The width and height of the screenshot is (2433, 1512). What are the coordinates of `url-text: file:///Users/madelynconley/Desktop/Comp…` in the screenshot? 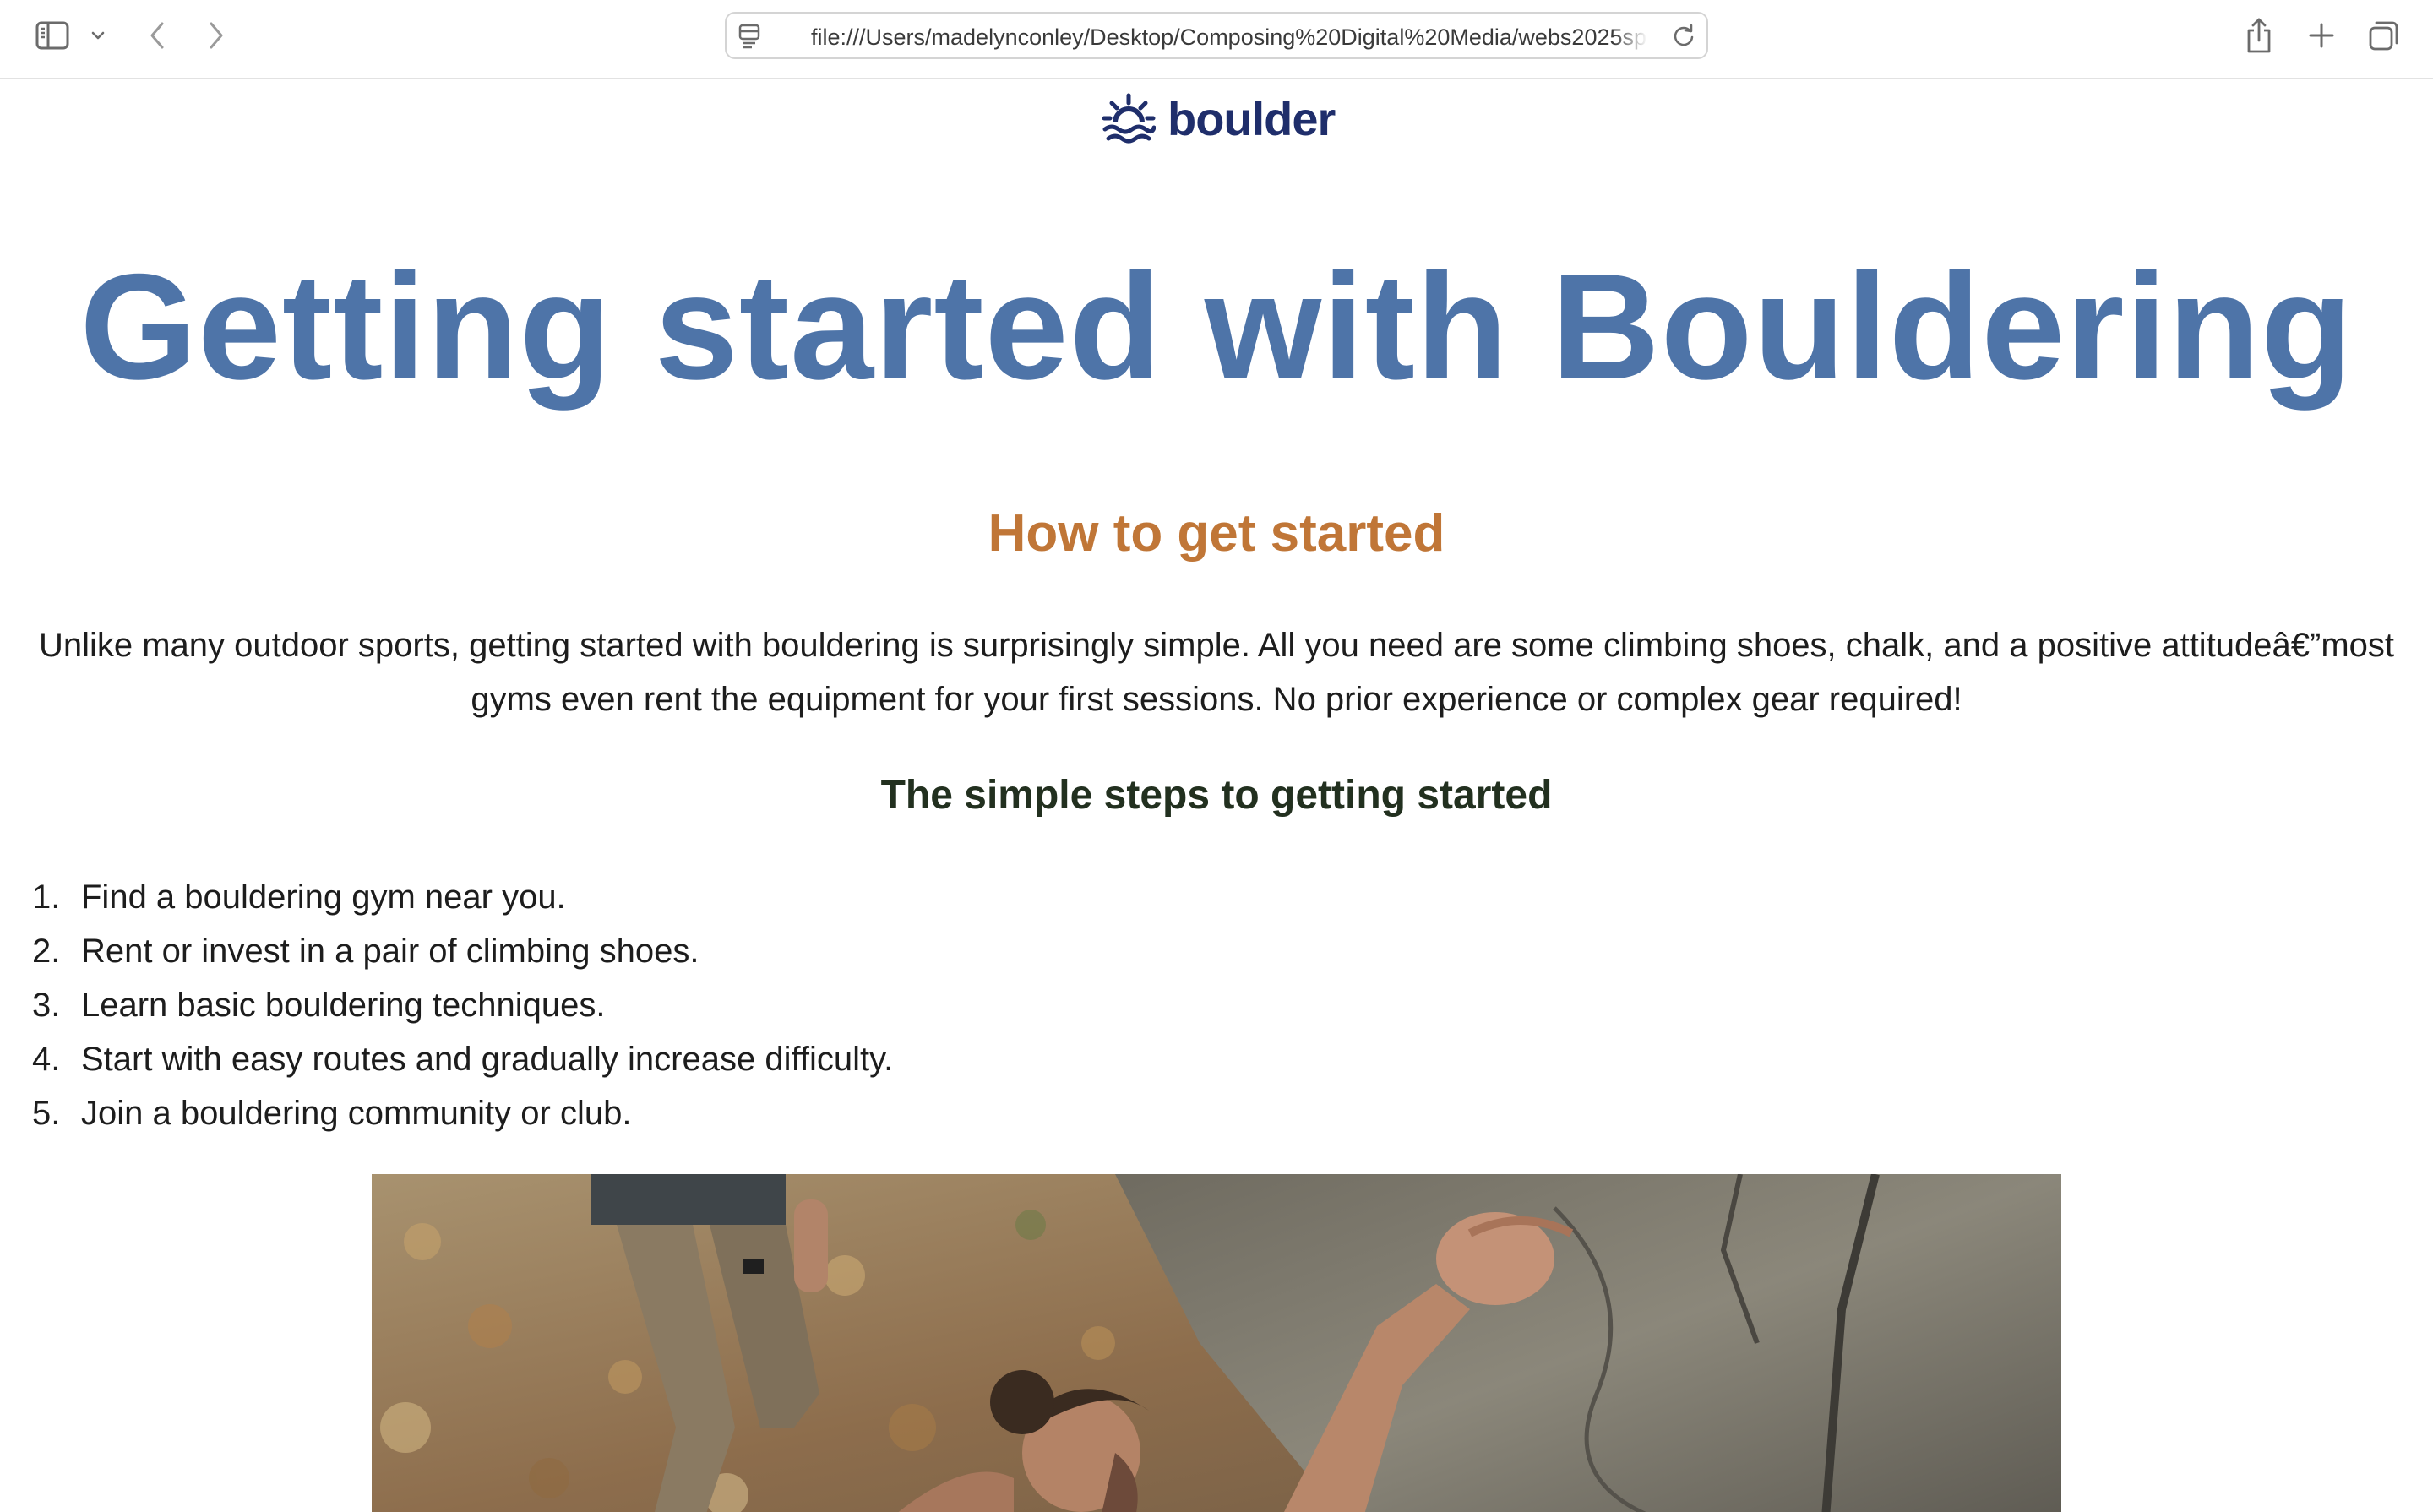 It's located at (1229, 37).